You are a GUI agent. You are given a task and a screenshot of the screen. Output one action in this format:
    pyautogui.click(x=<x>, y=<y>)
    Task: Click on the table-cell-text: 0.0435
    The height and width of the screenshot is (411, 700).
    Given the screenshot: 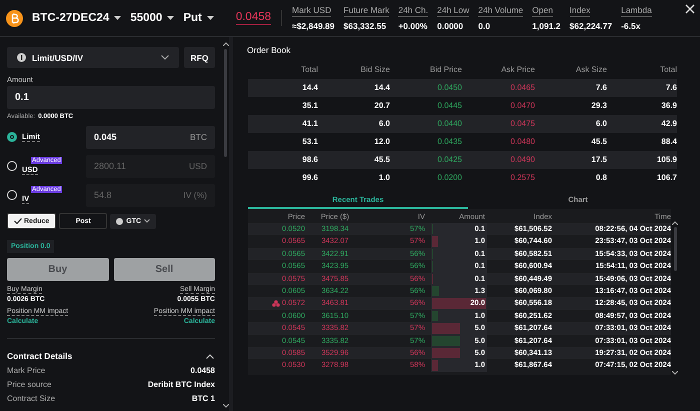 What is the action you would take?
    pyautogui.click(x=449, y=142)
    